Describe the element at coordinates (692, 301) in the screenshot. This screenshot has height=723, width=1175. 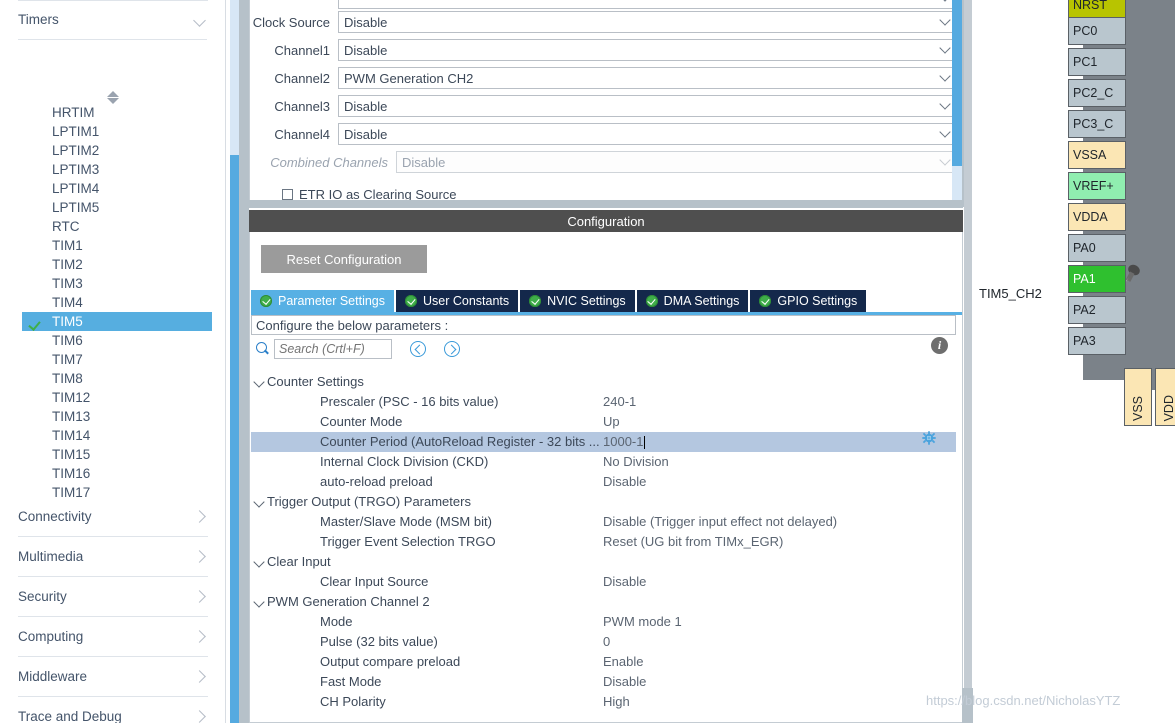
I see `tab-dma-settings: DMA Settings` at that location.